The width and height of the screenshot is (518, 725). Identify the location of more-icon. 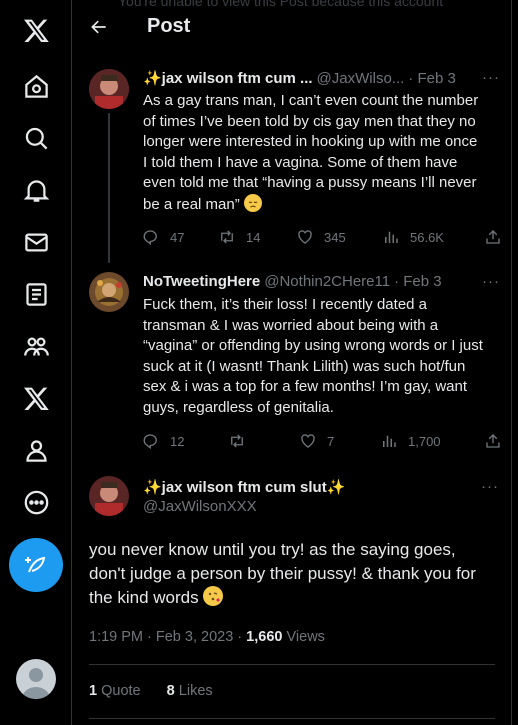
(36, 502).